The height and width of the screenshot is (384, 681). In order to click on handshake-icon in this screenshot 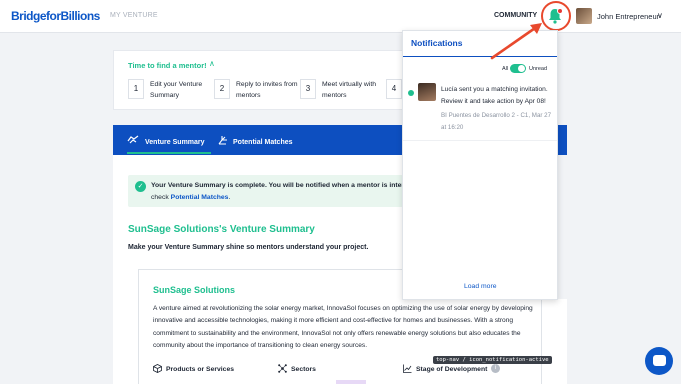, I will do `click(133, 139)`.